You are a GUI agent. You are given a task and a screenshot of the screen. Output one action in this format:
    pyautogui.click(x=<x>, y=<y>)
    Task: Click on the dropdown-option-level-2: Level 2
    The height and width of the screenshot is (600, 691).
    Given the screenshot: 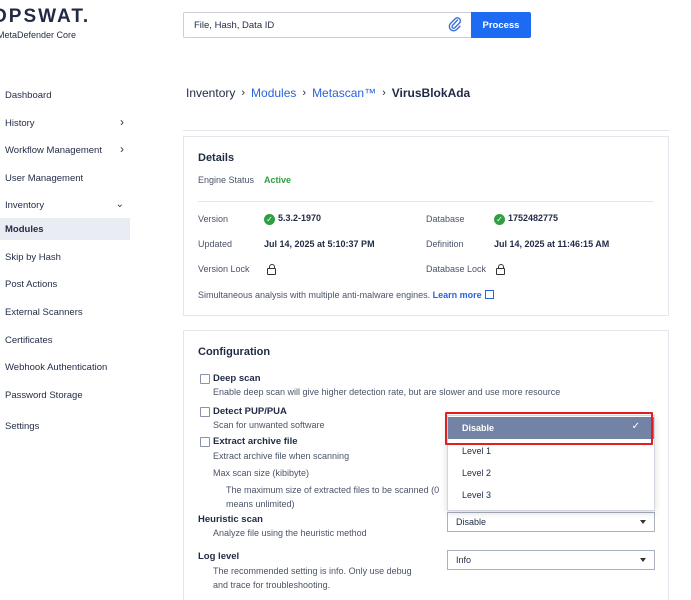 What is the action you would take?
    pyautogui.click(x=551, y=473)
    